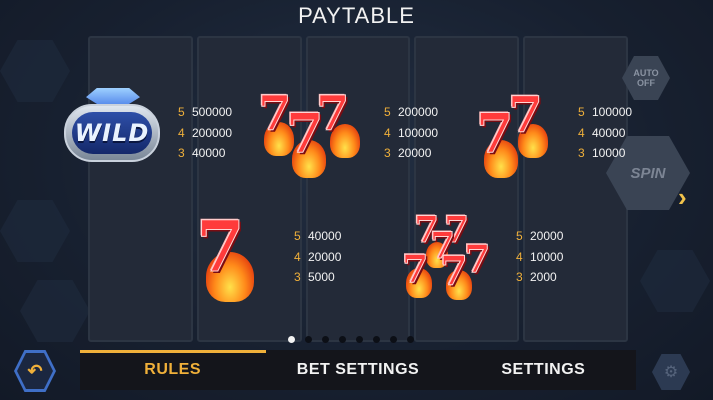 The width and height of the screenshot is (713, 400). What do you see at coordinates (234, 256) in the screenshot?
I see `flaming-seven-icon: 7` at bounding box center [234, 256].